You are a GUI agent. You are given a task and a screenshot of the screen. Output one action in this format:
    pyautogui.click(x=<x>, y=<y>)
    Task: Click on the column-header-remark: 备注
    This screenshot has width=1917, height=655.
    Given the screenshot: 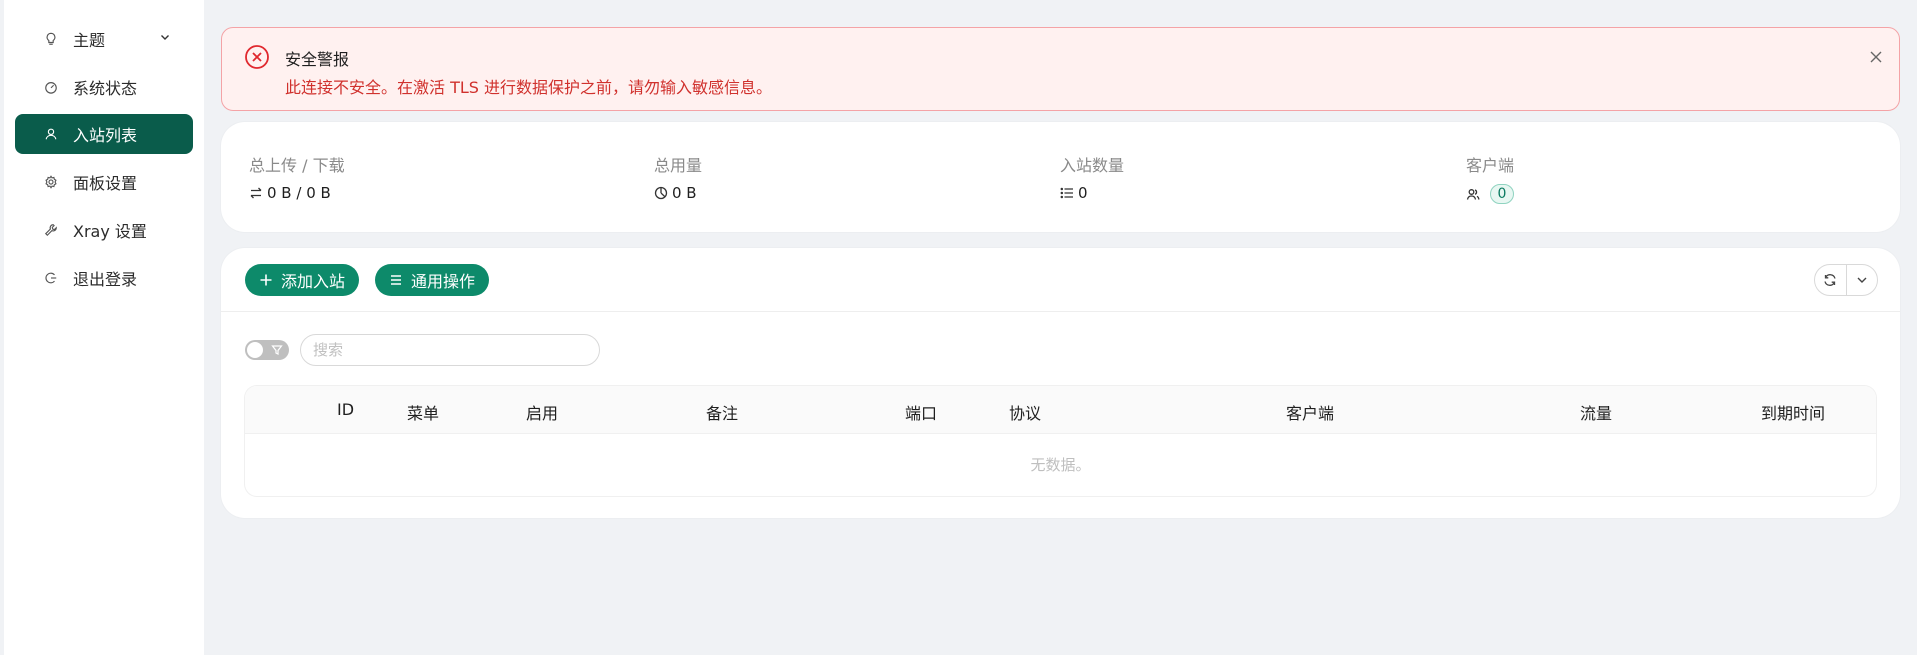 What is the action you would take?
    pyautogui.click(x=722, y=413)
    